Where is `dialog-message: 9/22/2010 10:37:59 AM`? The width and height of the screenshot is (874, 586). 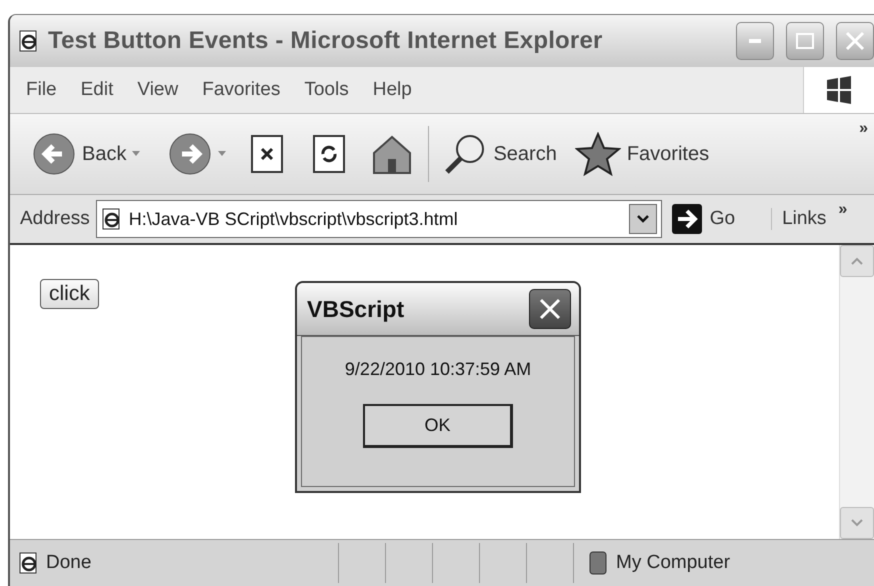
dialog-message: 9/22/2010 10:37:59 AM is located at coordinates (438, 369).